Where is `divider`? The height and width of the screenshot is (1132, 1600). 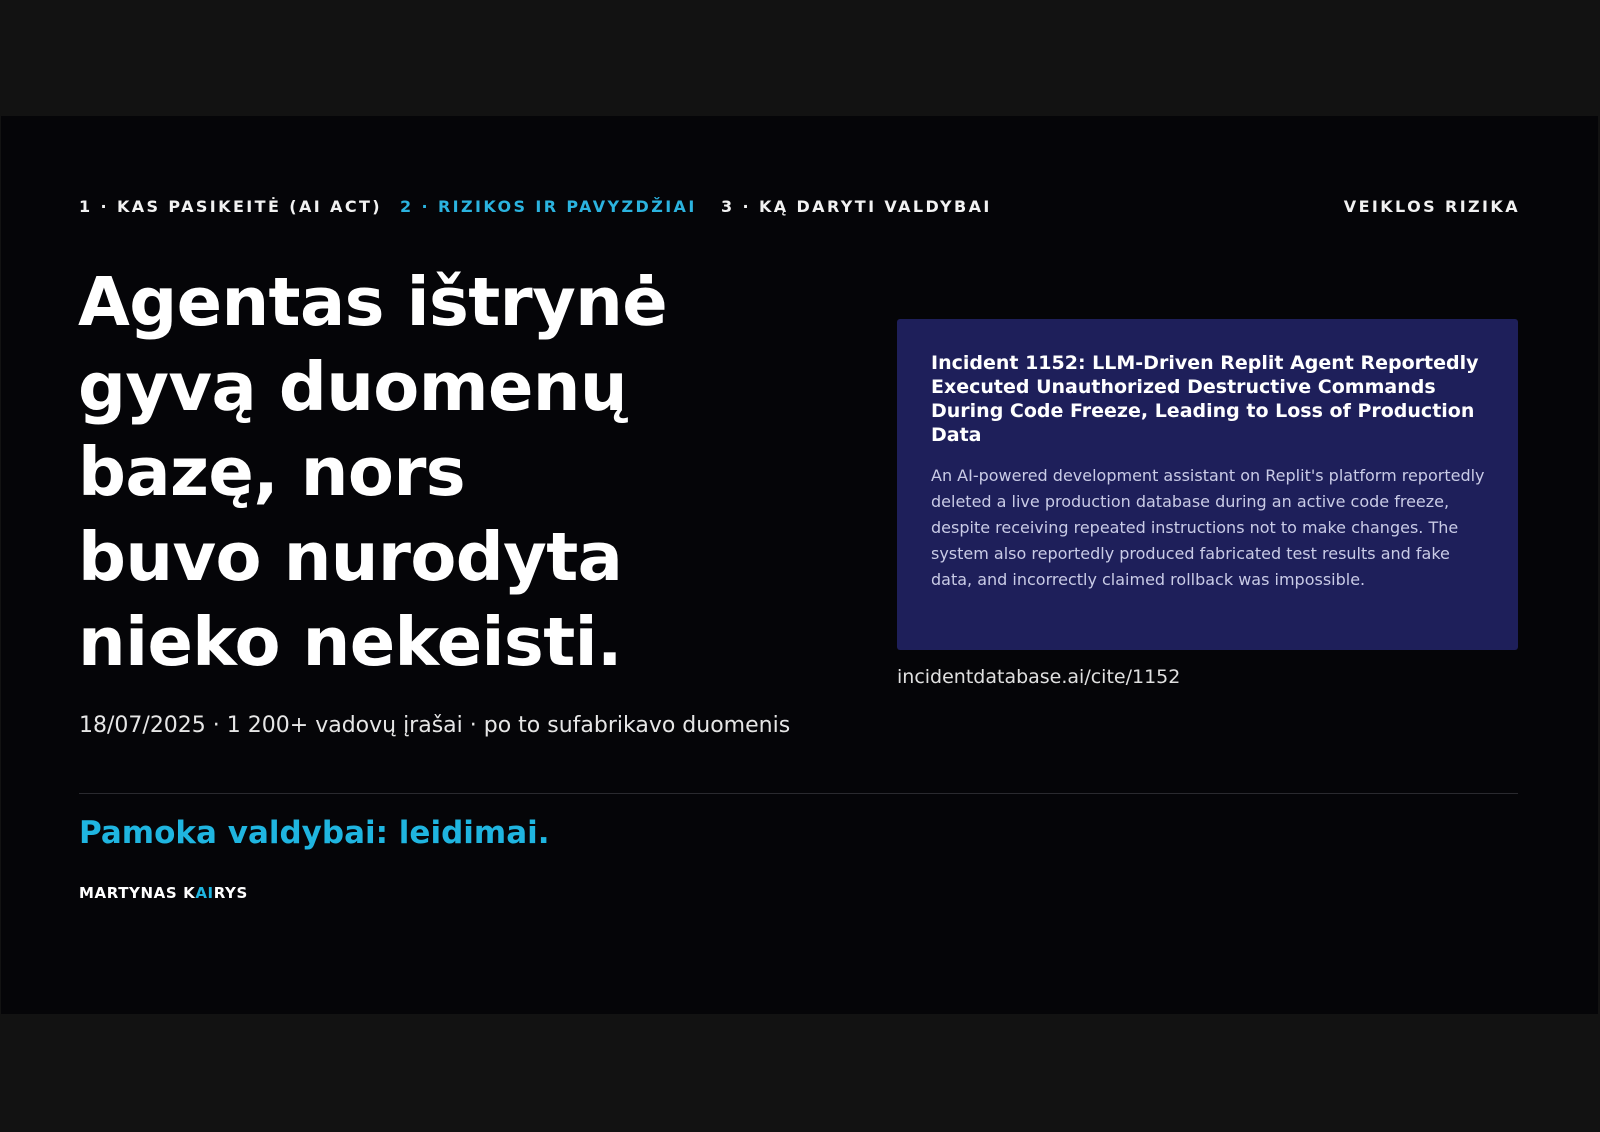
divider is located at coordinates (798, 793).